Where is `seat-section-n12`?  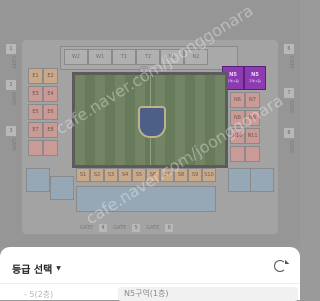
seat-section-n12 is located at coordinates (237, 154).